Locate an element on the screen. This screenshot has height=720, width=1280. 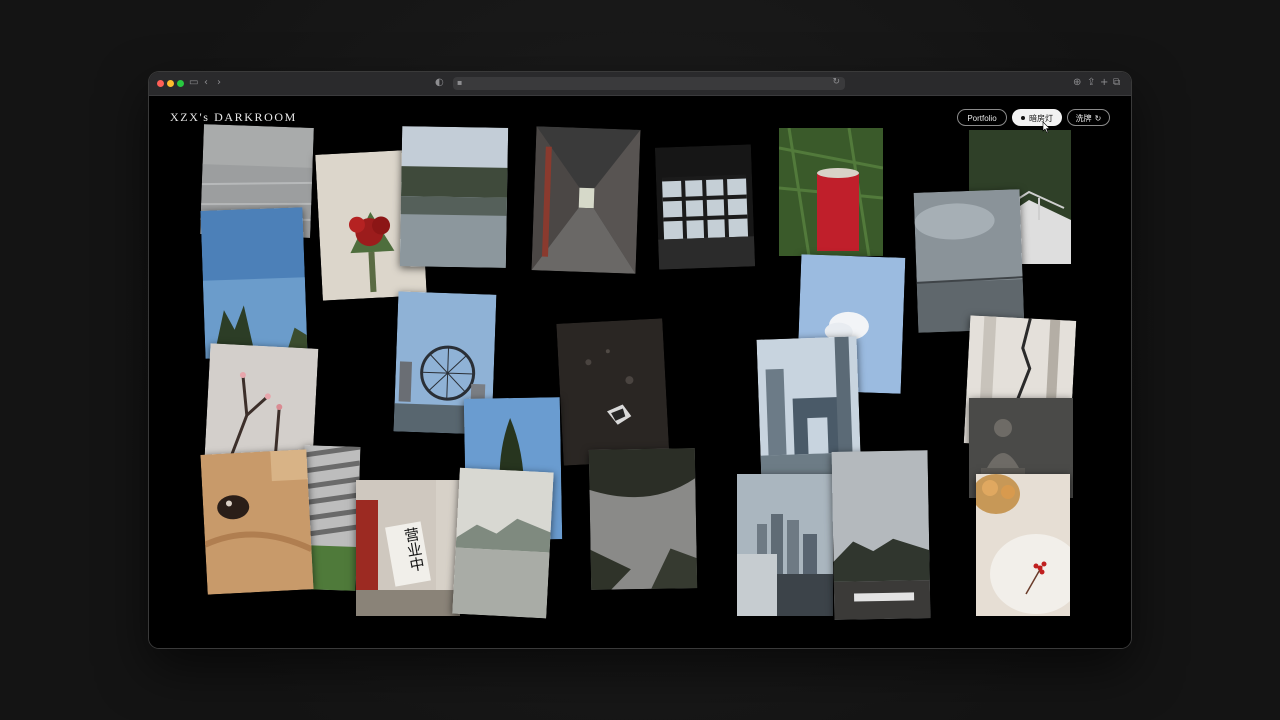
portfolio-label: Portfolio is located at coordinates (982, 118).